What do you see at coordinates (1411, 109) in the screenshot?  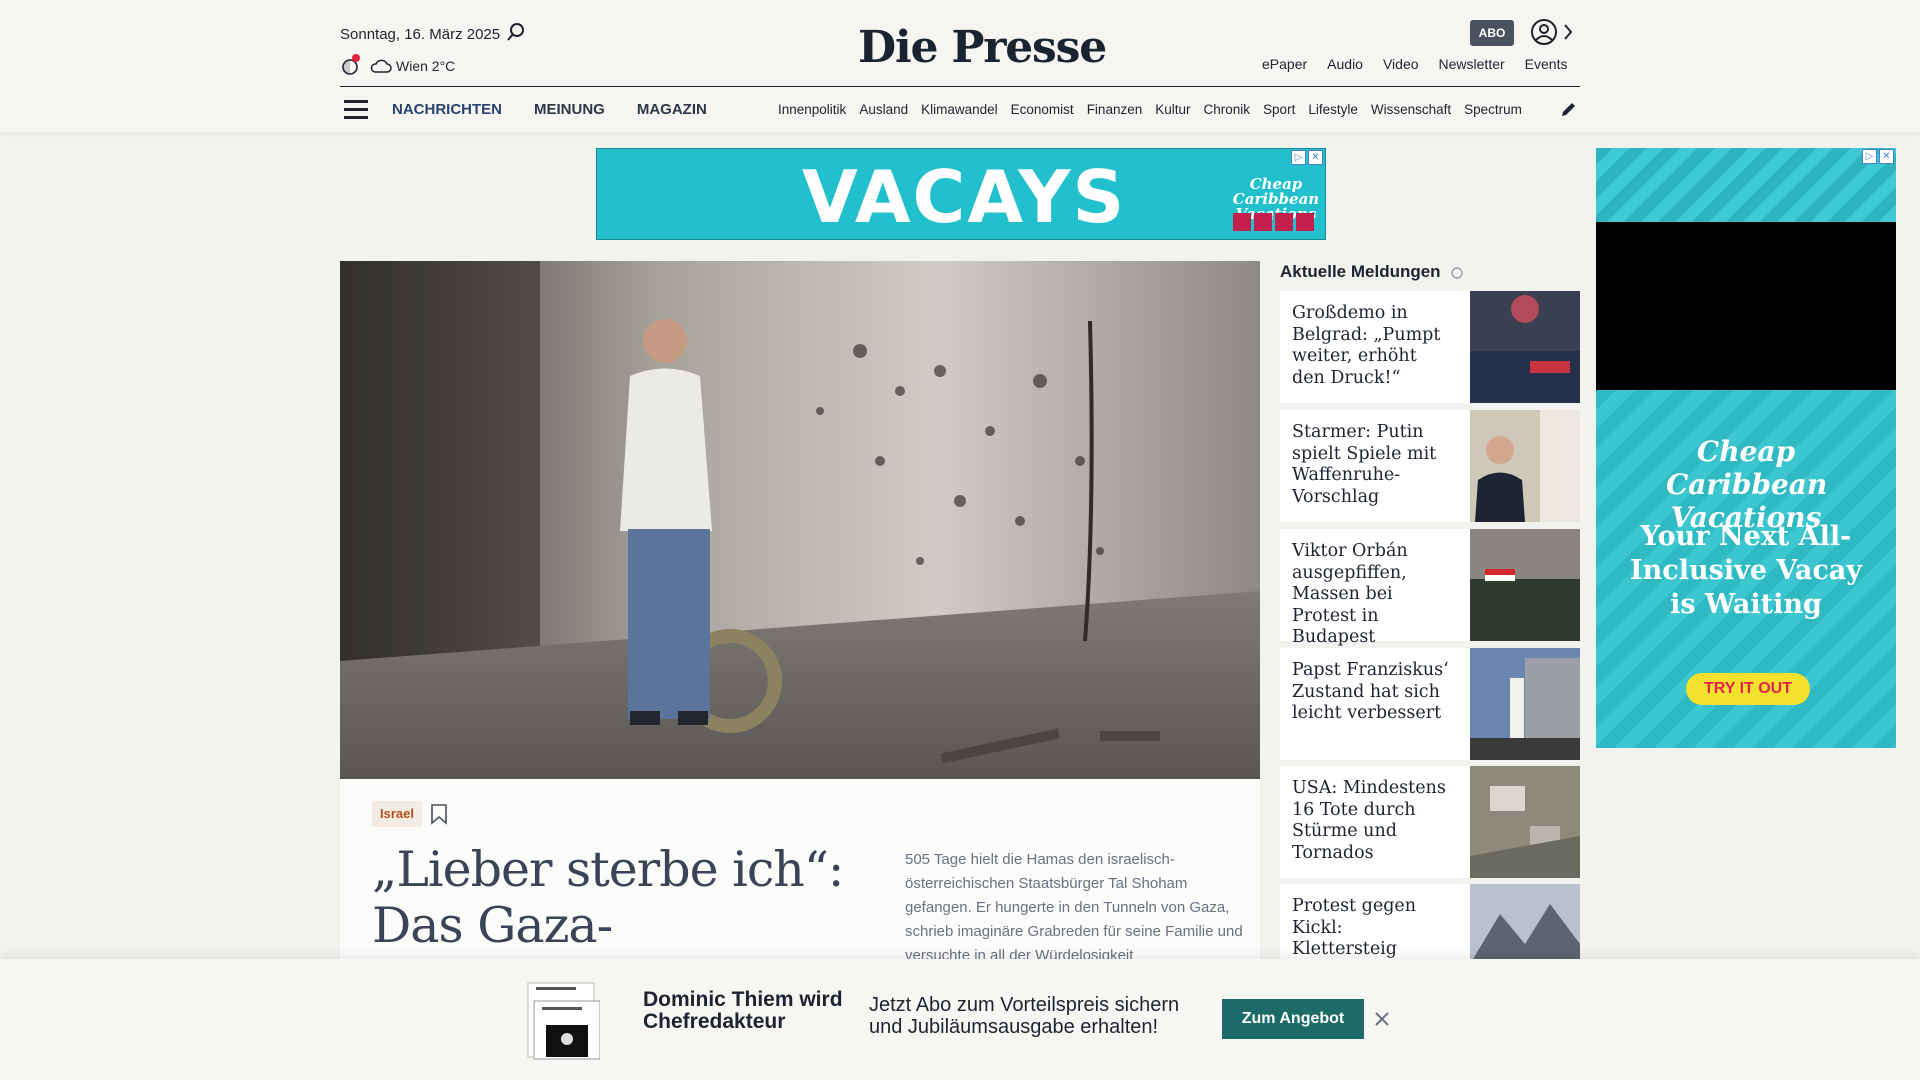 I see `nav-wissenschaft: Wissenschaft` at bounding box center [1411, 109].